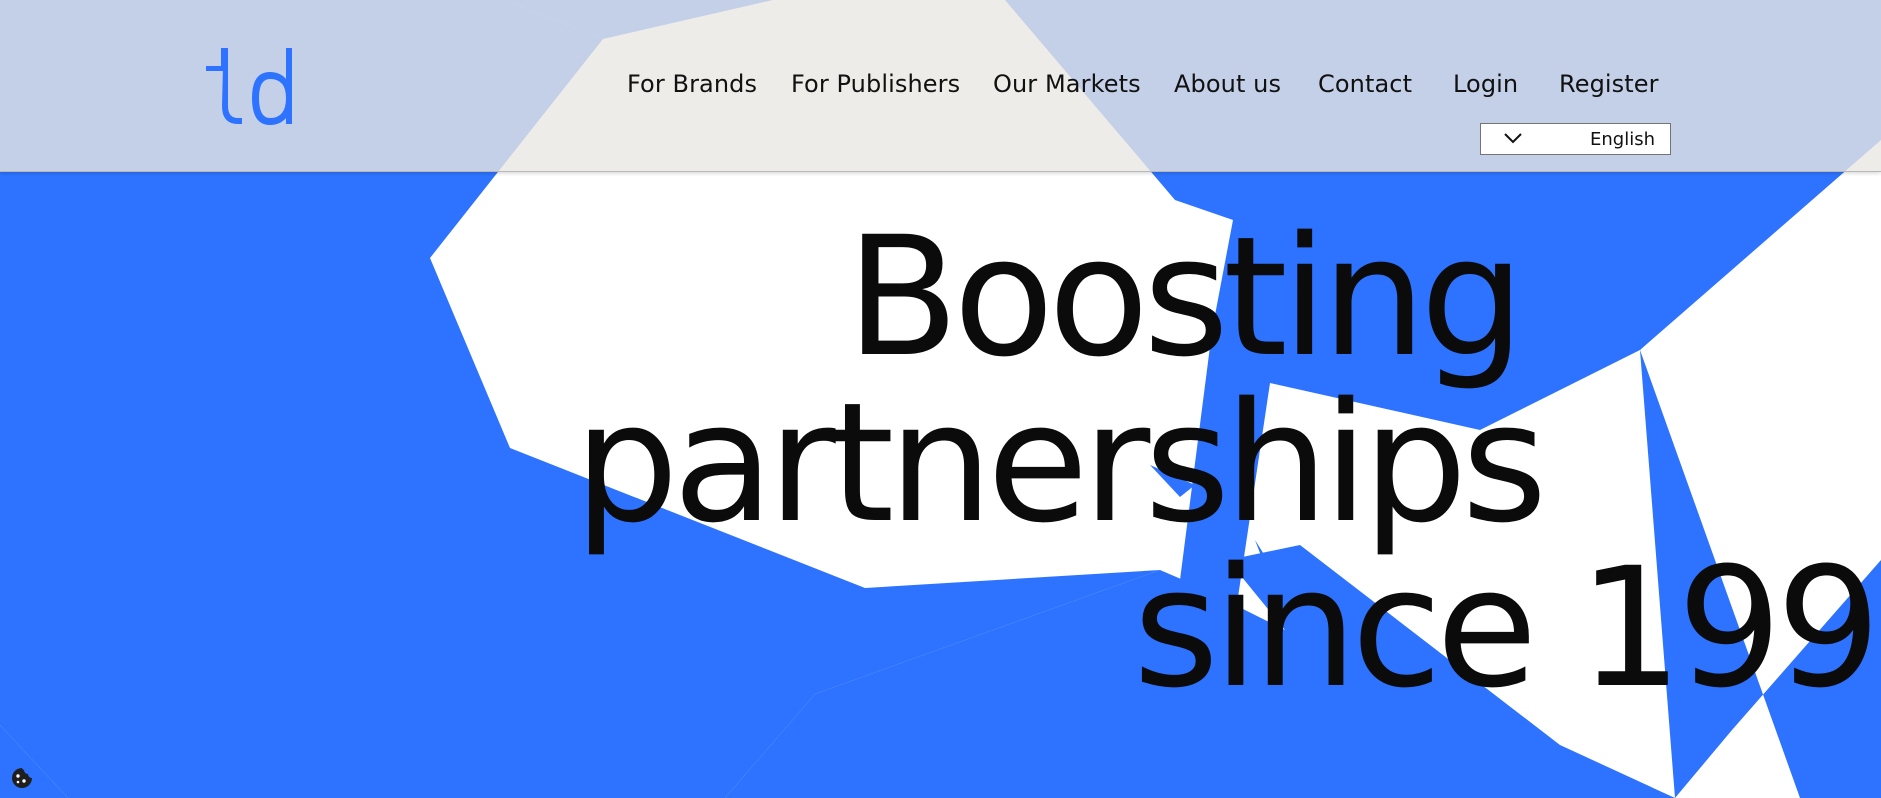 Image resolution: width=1881 pixels, height=798 pixels. I want to click on language-selected-label: English, so click(1622, 139).